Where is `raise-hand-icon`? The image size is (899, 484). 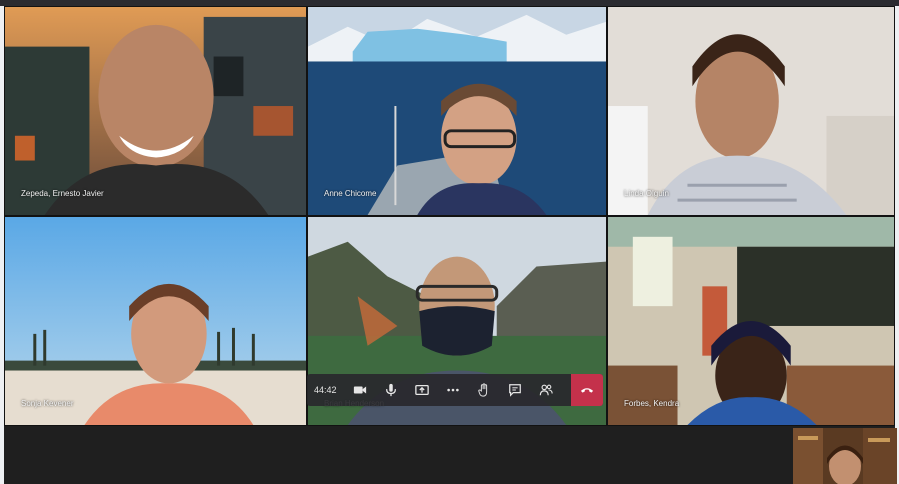
raise-hand-icon is located at coordinates (483, 390).